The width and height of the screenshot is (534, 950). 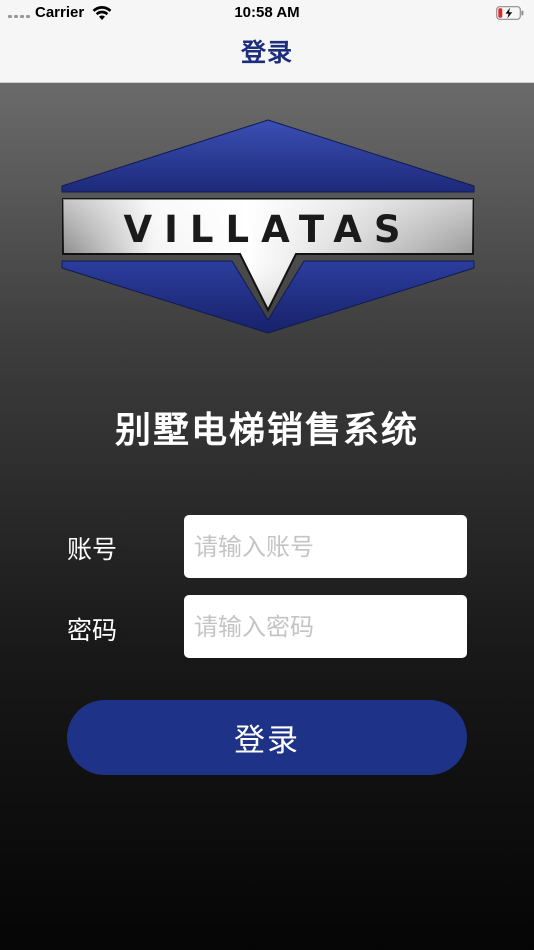 I want to click on logo-wordmark: VILLATAS, so click(x=268, y=229).